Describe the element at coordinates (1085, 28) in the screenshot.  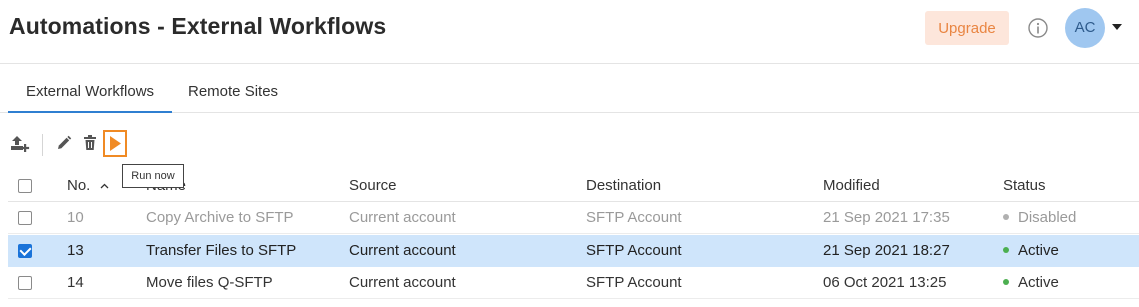
I see `avatar: AC` at that location.